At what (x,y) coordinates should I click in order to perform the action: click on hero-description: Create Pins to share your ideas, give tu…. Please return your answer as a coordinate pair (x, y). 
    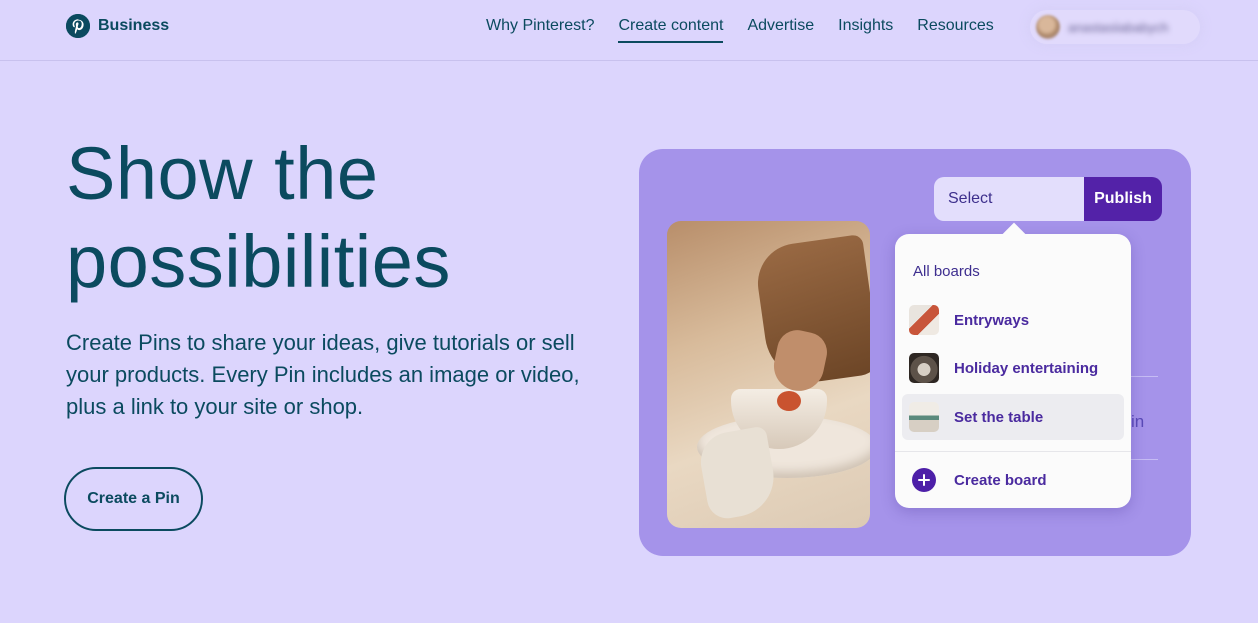
    Looking at the image, I should click on (323, 374).